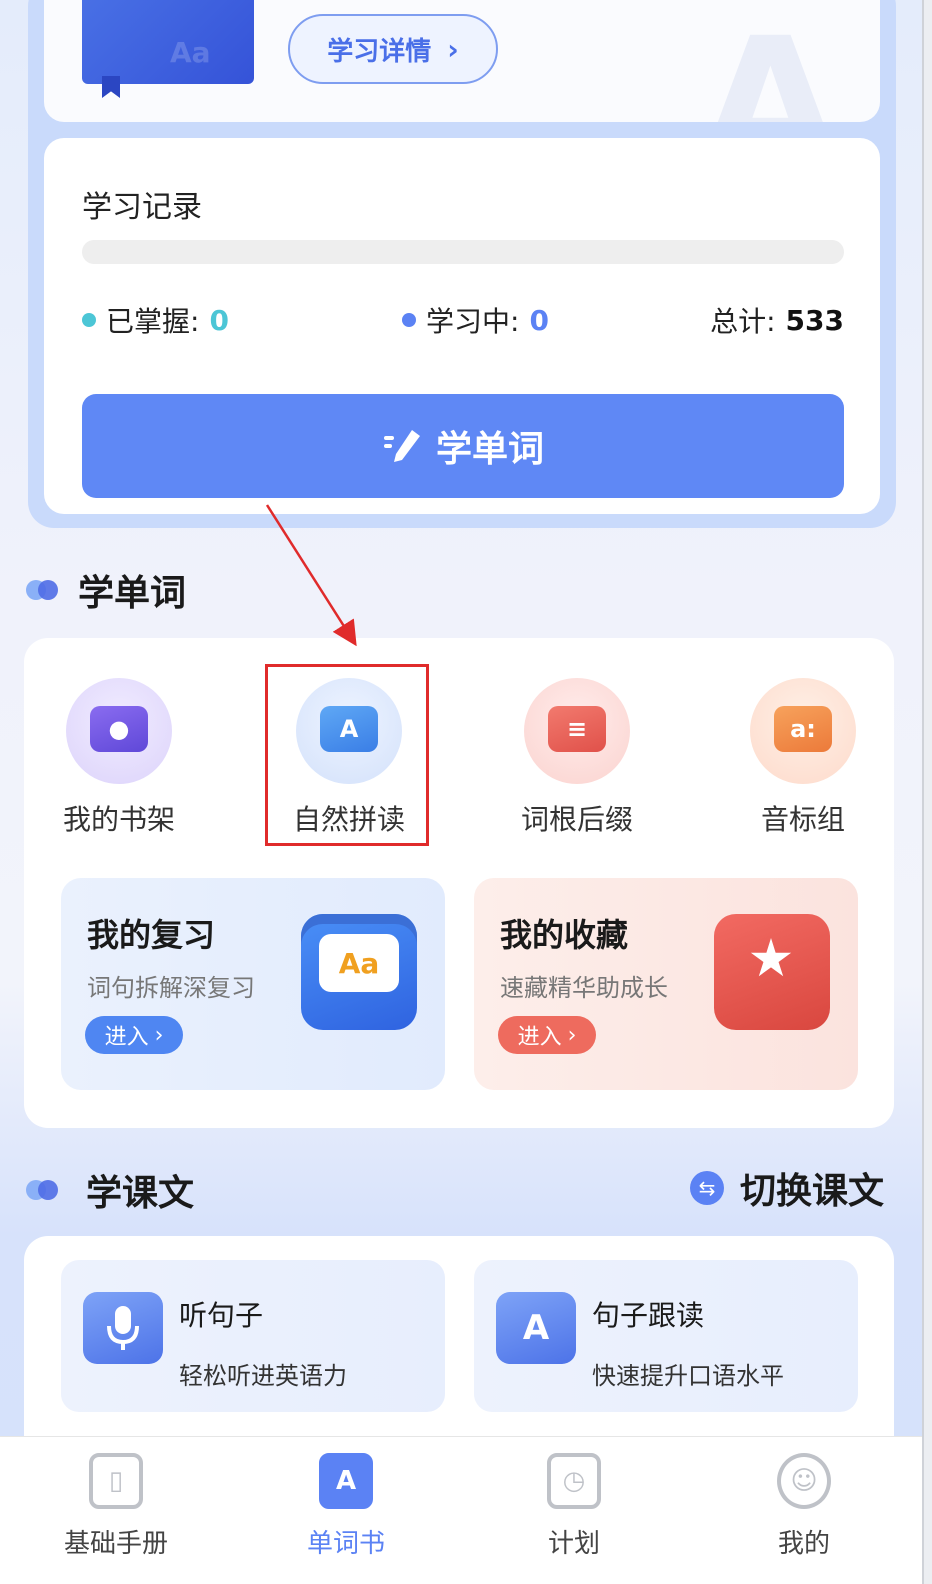  I want to click on favorites-tile: 我的收藏 速藏精华助成长 进入 ›, so click(666, 984).